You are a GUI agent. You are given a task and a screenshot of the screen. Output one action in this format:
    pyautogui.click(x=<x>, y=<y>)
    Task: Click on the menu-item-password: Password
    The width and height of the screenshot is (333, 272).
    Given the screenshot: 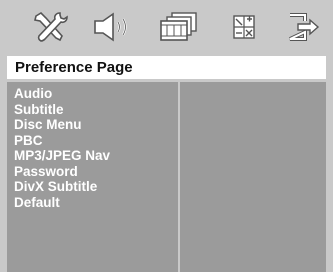 What is the action you would take?
    pyautogui.click(x=62, y=172)
    